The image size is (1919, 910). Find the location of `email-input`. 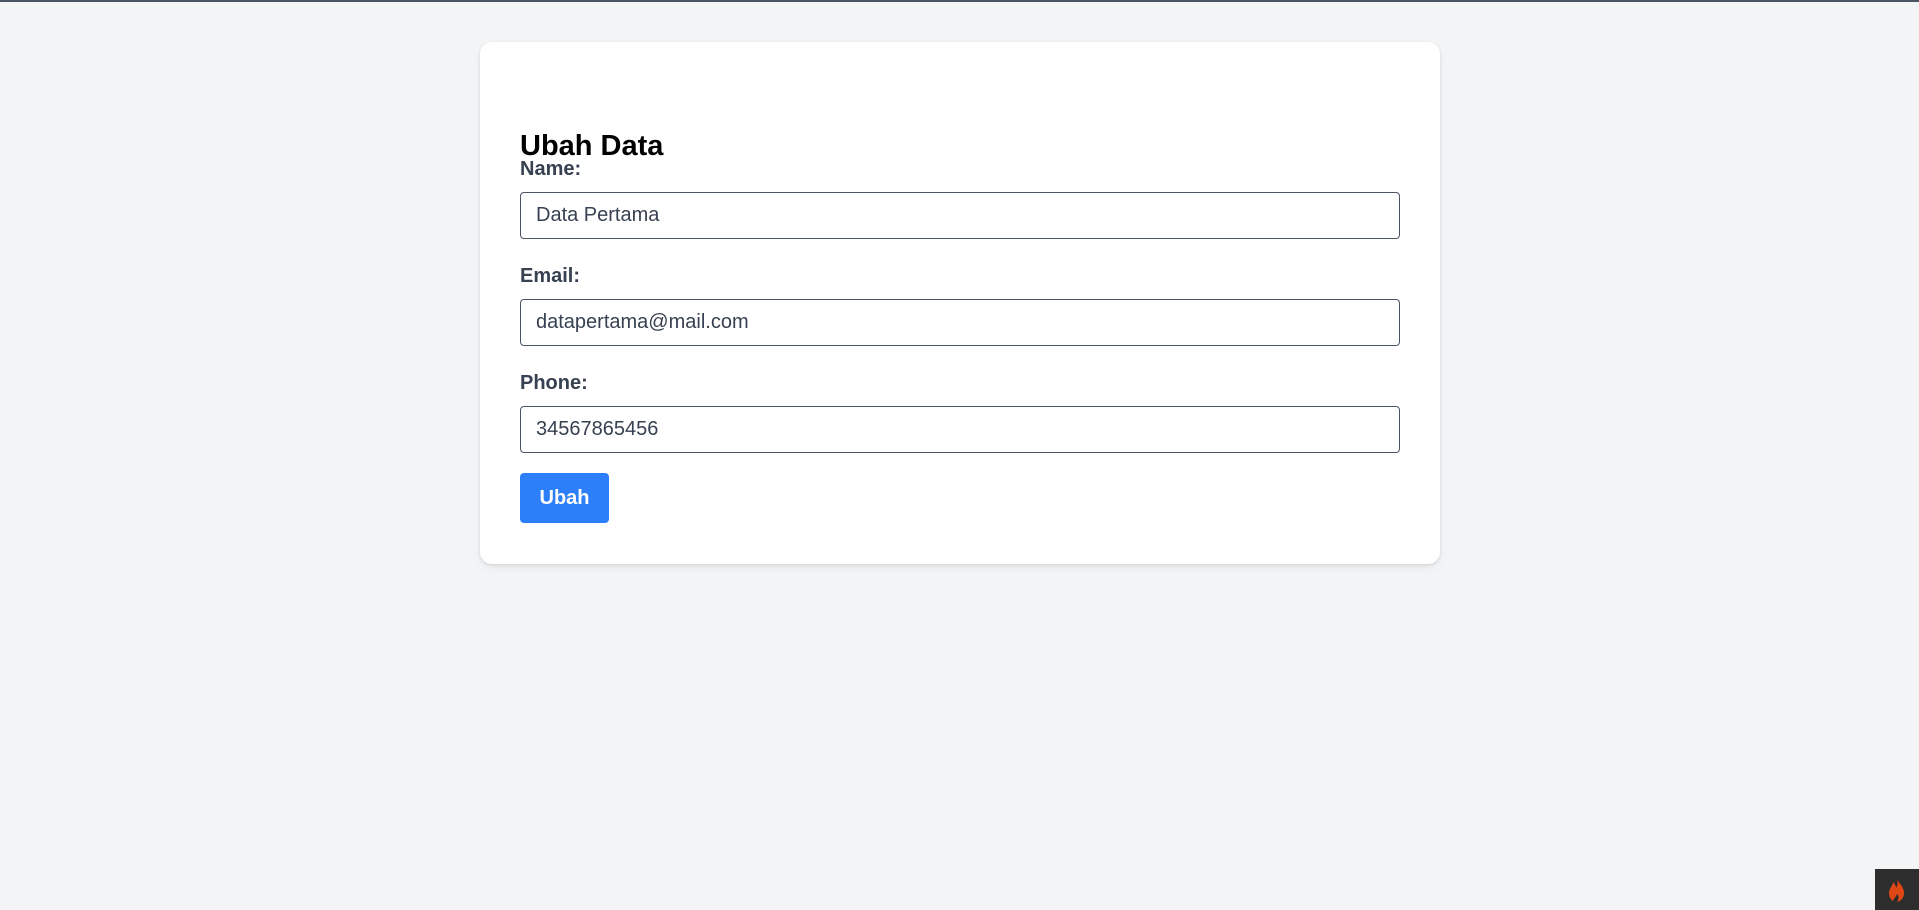

email-input is located at coordinates (960, 322).